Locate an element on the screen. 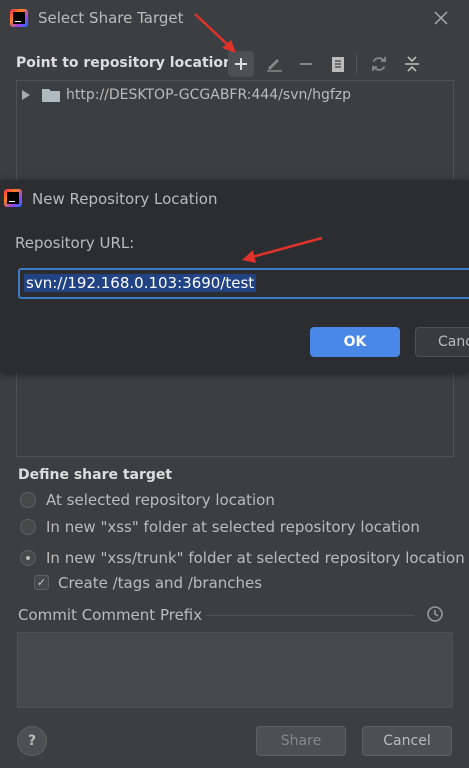  annotation-arrows is located at coordinates (258, 138).